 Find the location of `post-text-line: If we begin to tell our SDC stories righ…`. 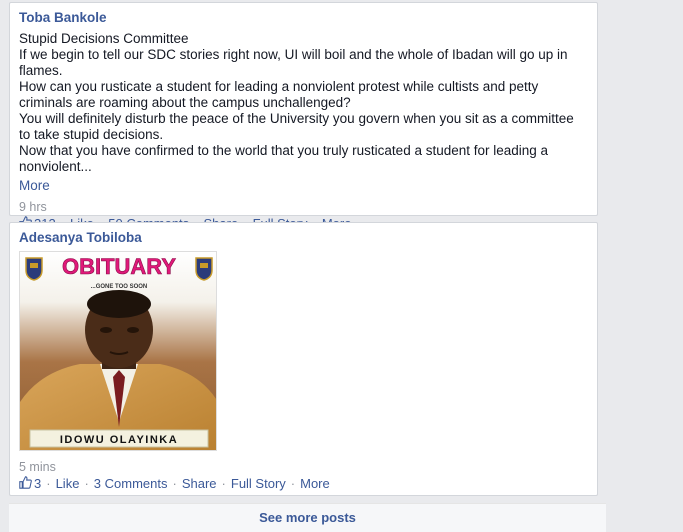

post-text-line: If we begin to tell our SDC stories righ… is located at coordinates (293, 62).